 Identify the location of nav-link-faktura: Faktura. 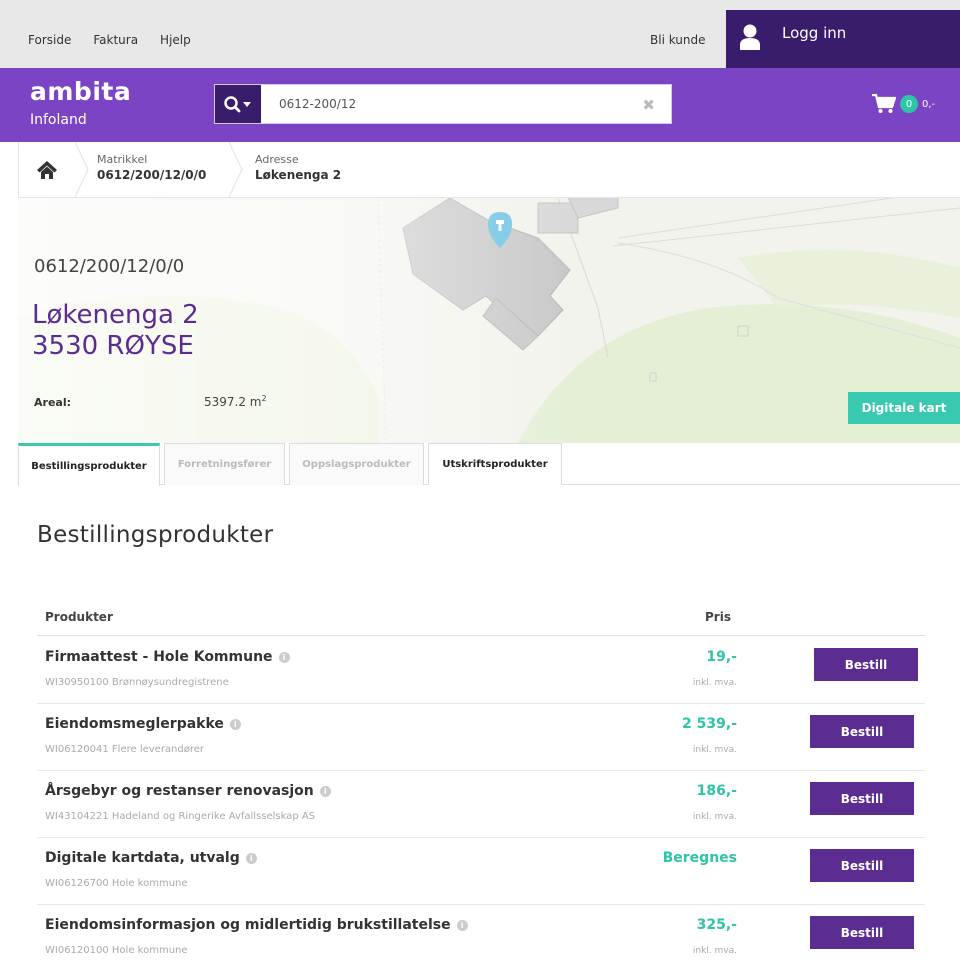
(115, 40).